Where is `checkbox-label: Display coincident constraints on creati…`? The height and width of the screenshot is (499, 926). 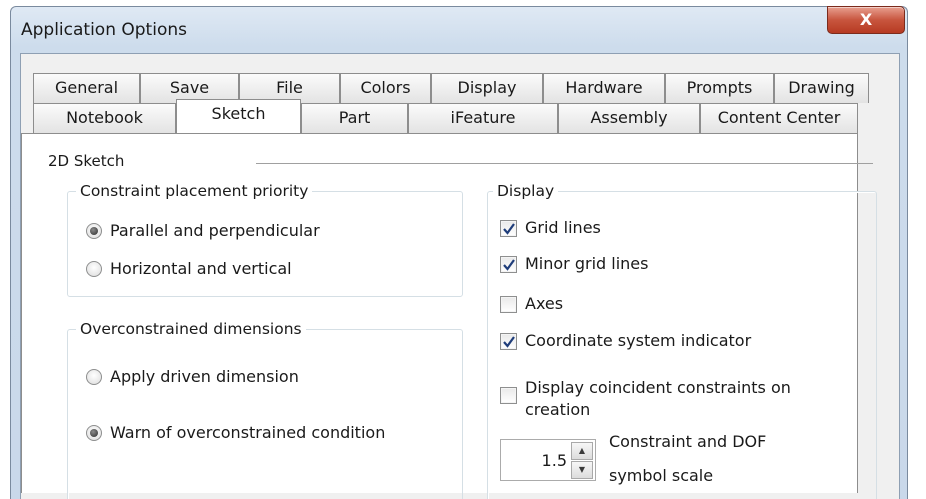 checkbox-label: Display coincident constraints on creati… is located at coordinates (658, 399).